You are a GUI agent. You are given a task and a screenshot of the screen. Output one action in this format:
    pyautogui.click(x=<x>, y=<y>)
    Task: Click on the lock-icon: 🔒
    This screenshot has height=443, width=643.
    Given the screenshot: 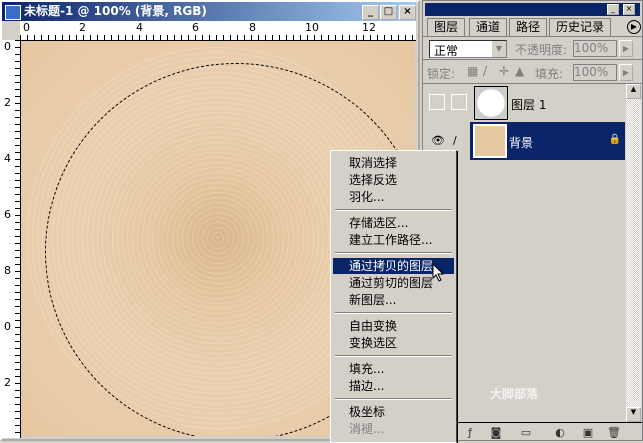 What is the action you would take?
    pyautogui.click(x=614, y=139)
    